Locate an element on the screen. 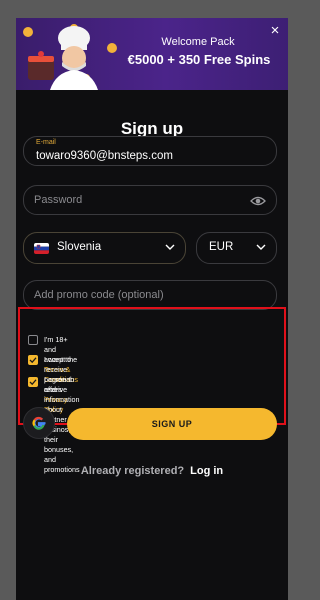 The height and width of the screenshot is (600, 320). email-field: E-mail towaro9360@bnsteps.com is located at coordinates (150, 151).